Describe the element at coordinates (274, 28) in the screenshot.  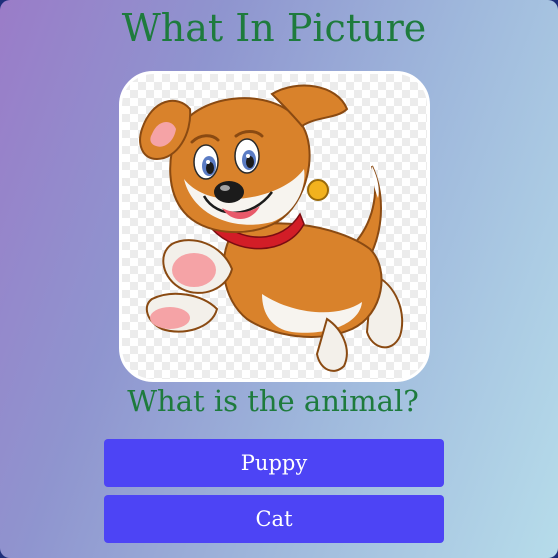
I see `page-title: What In Picture` at that location.